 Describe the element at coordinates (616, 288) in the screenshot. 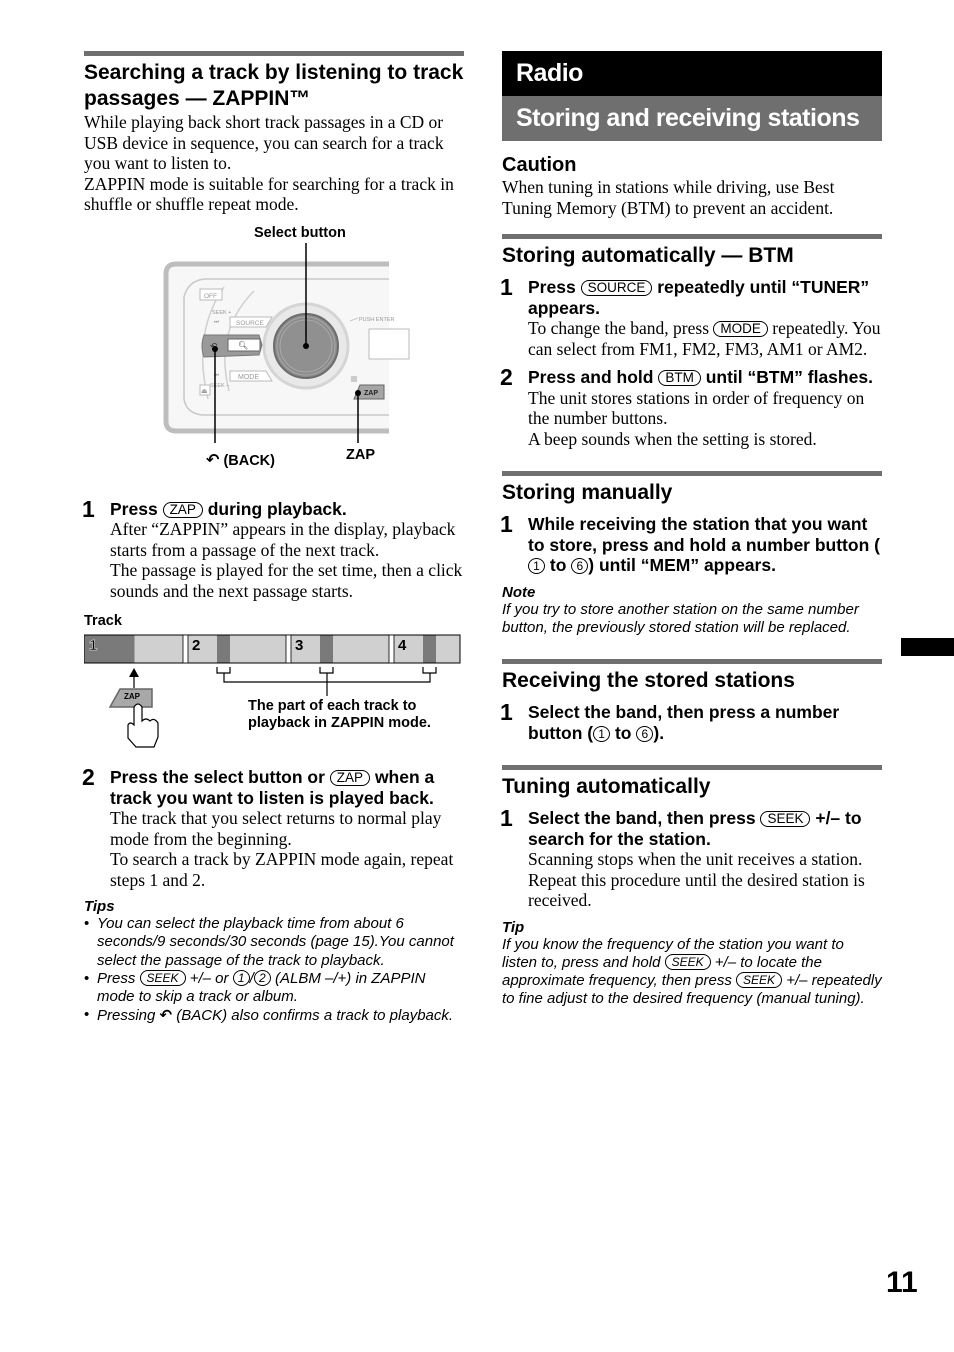

I see `source-key: SOURCE` at that location.